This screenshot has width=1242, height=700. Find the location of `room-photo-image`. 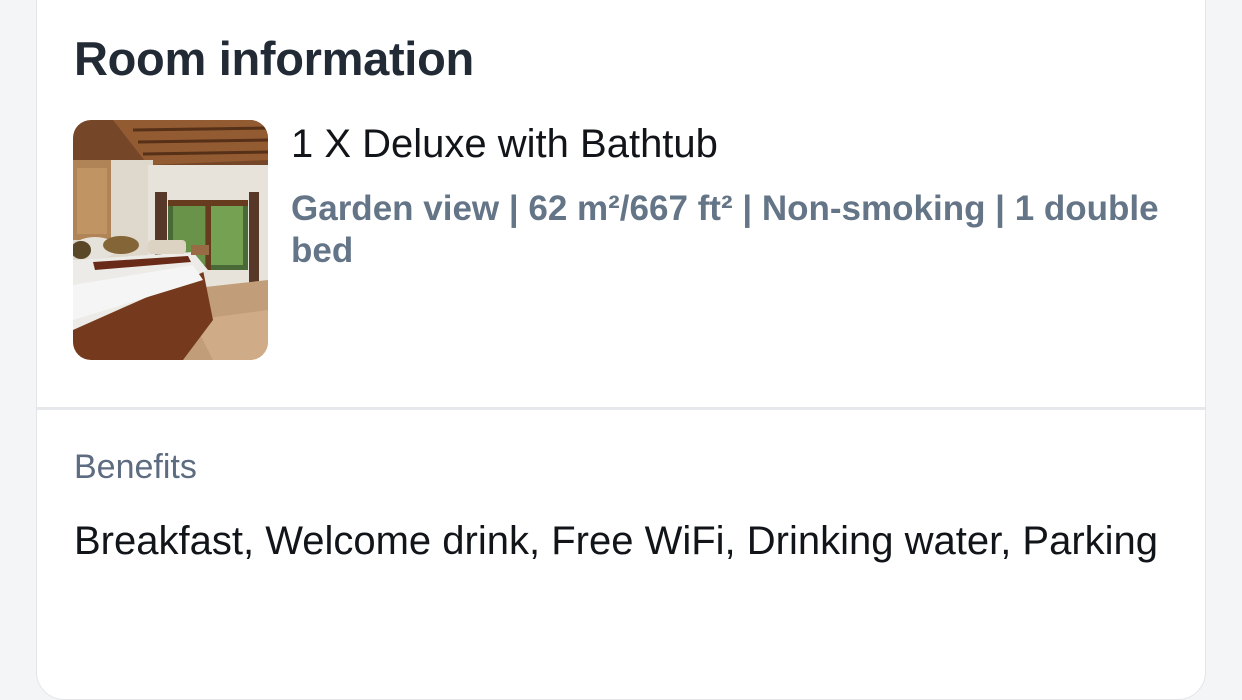

room-photo-image is located at coordinates (170, 240).